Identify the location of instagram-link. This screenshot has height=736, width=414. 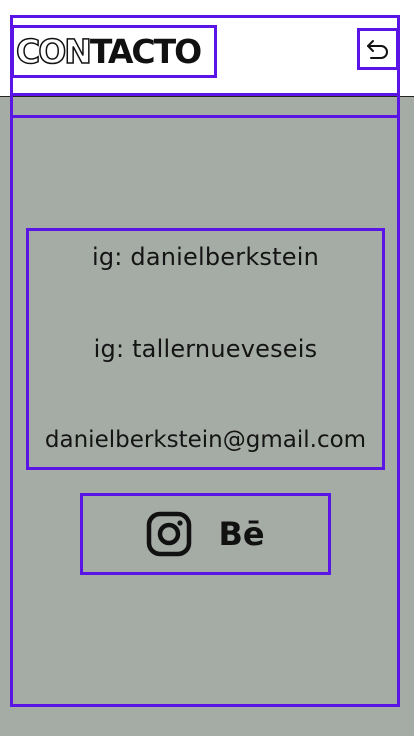
(169, 534).